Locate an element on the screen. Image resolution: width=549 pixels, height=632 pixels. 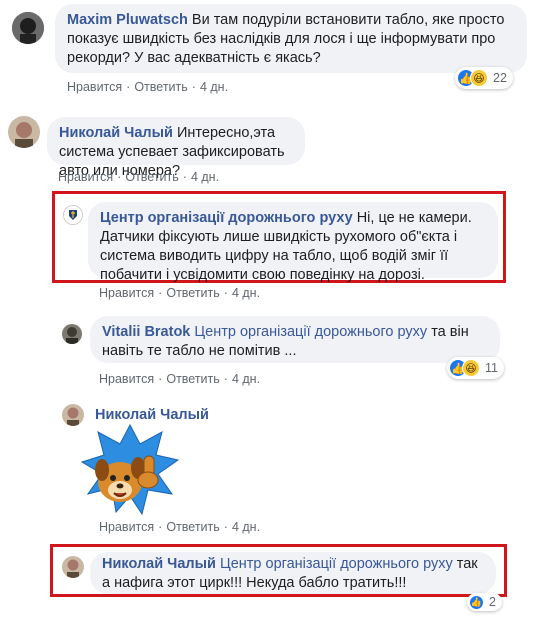
dog-thumbs-up-sticker is located at coordinates (130, 469).